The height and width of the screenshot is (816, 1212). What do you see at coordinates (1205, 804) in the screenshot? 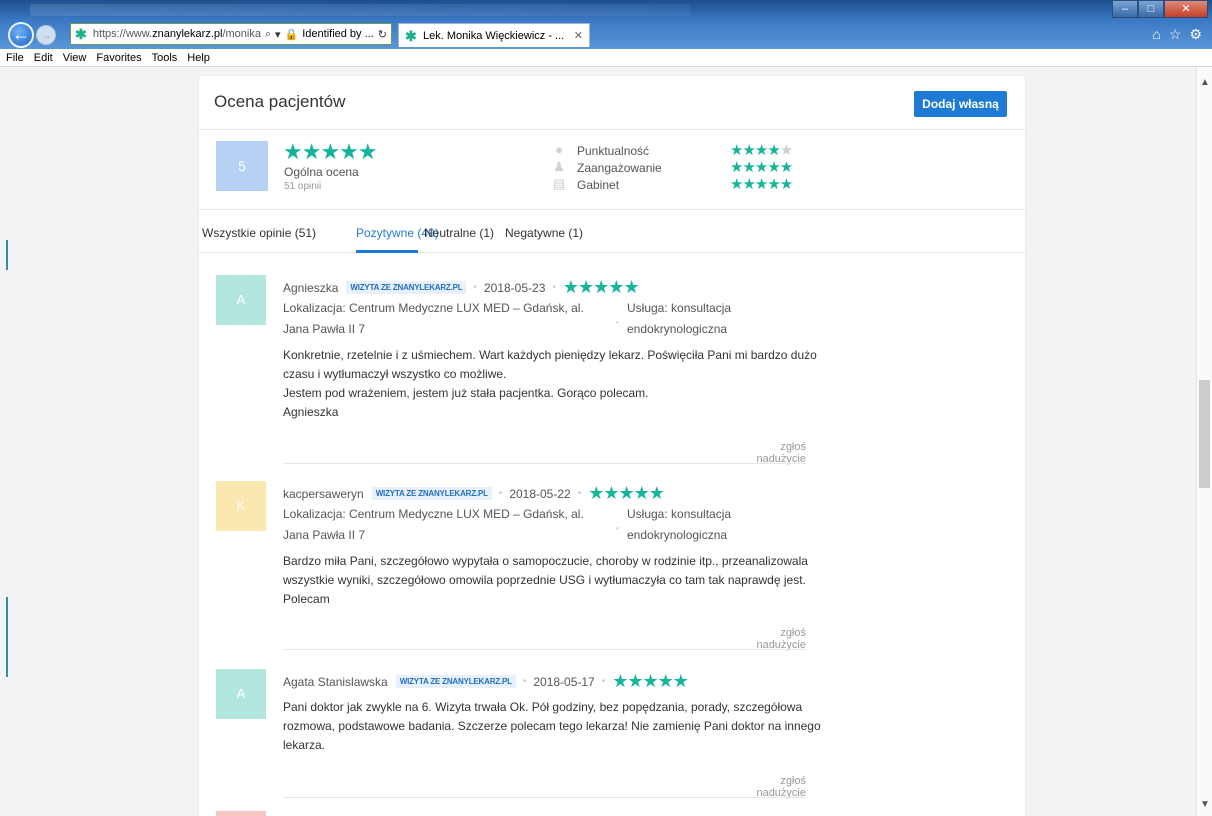
I see `scroll-down-icon: ▼` at bounding box center [1205, 804].